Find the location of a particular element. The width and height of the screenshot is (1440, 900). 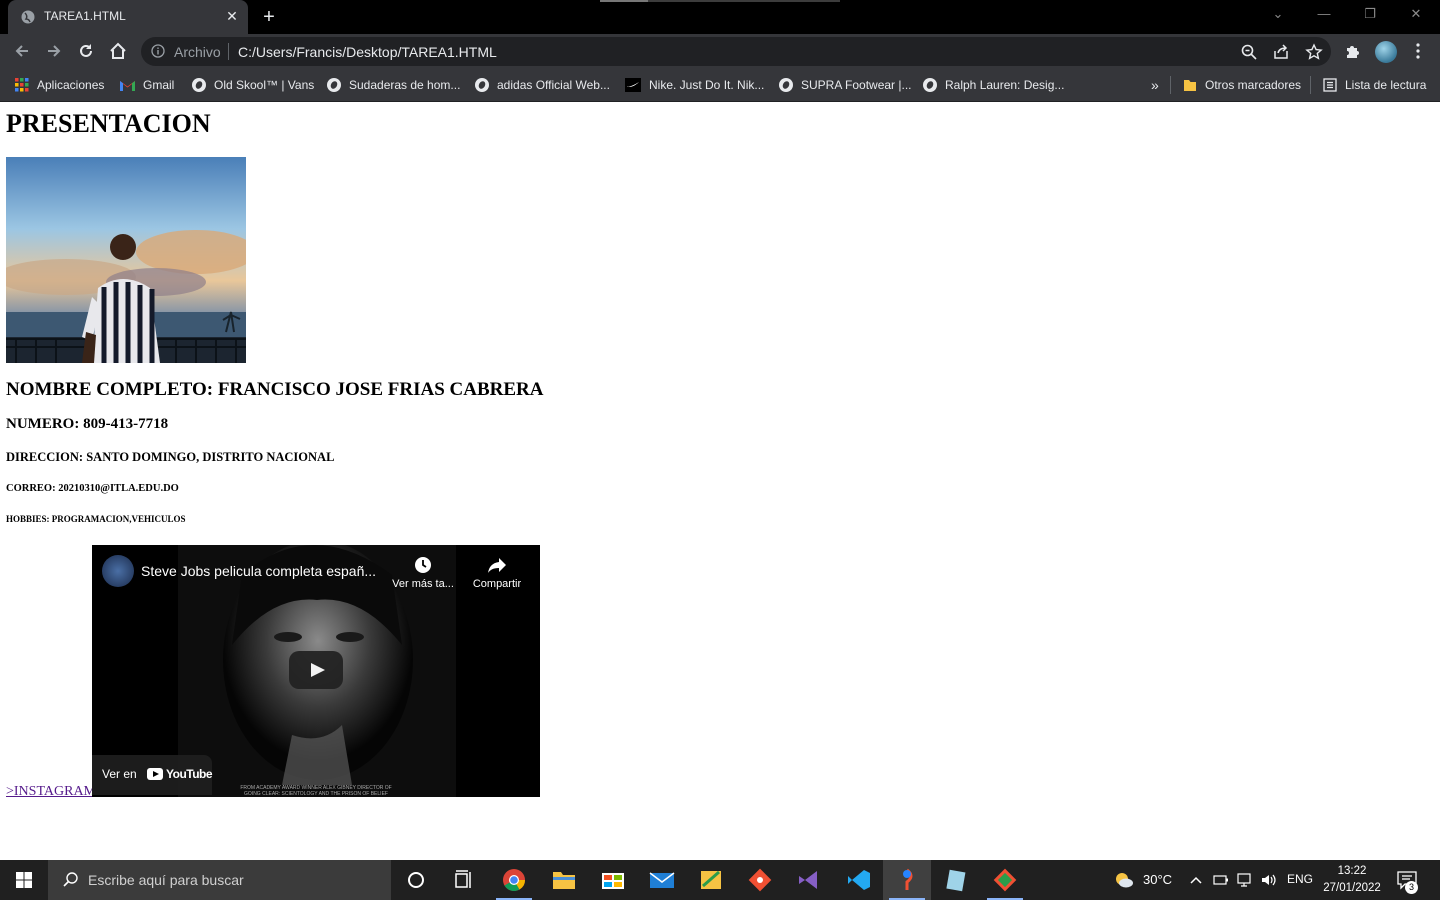

zoom-icon is located at coordinates (1249, 52).